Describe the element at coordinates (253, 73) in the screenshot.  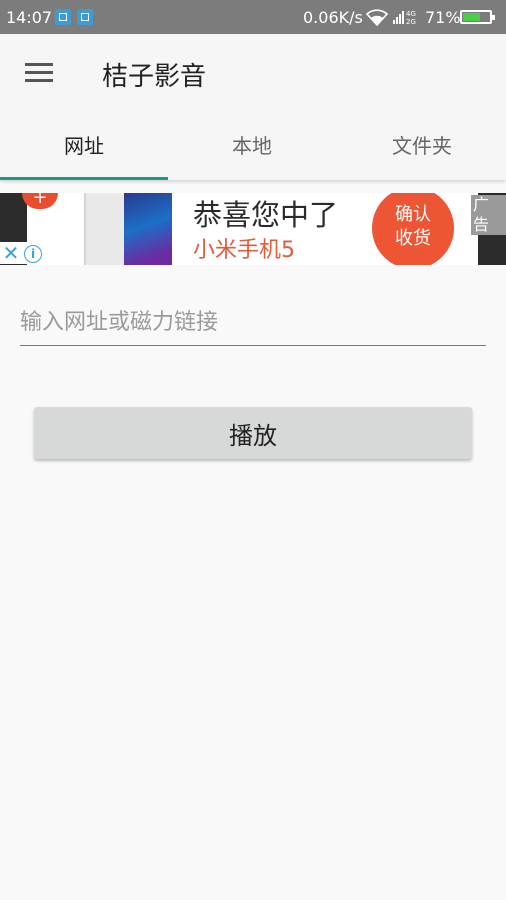
I see `app-bar: 桔子影音` at that location.